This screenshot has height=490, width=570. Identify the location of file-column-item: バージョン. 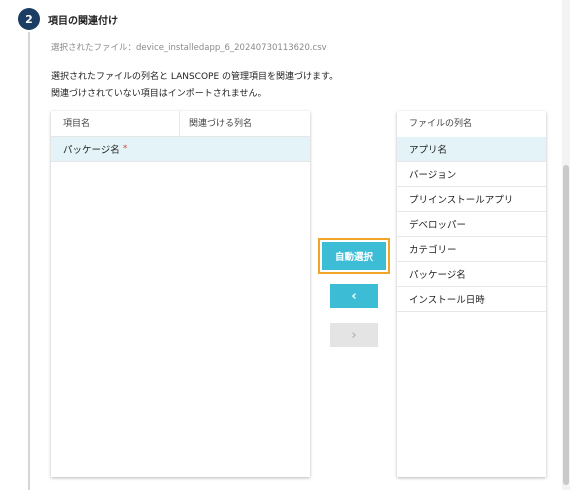
(471, 174).